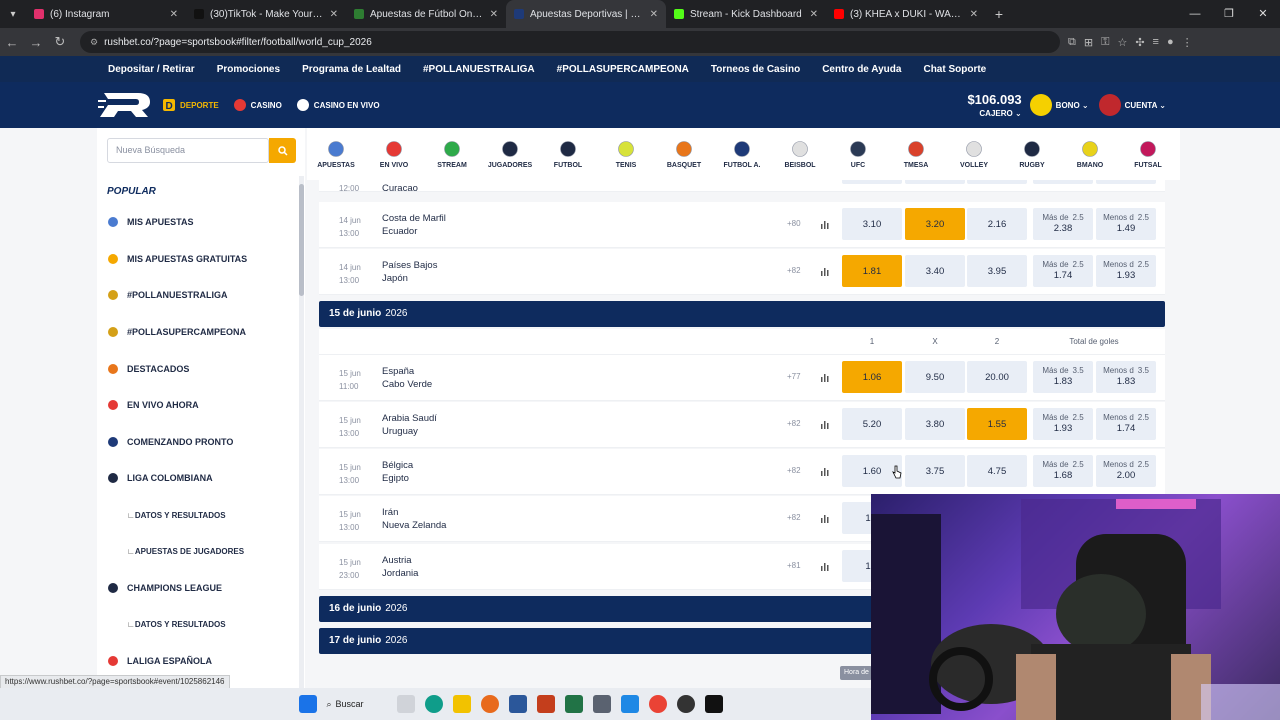  Describe the element at coordinates (856, 673) in the screenshot. I see `time-zone-button: Hora de` at that location.